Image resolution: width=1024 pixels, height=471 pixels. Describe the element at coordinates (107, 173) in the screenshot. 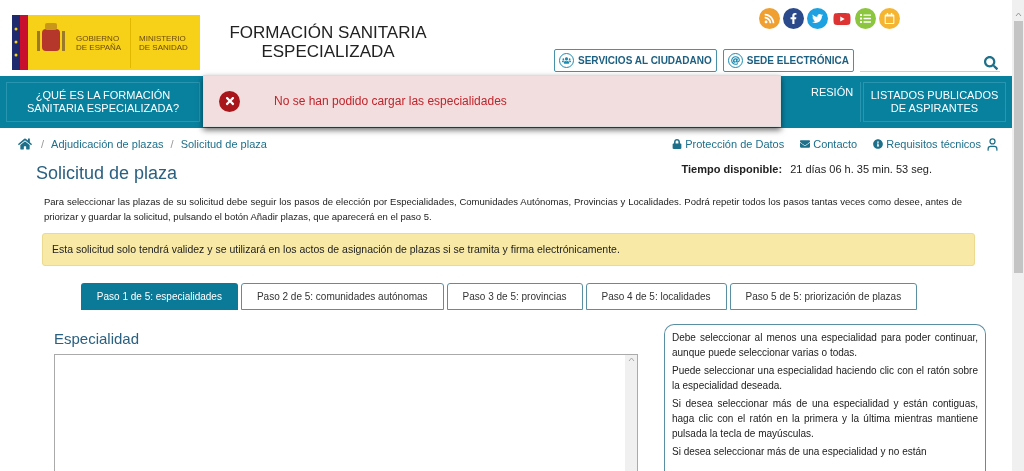

I see `page-title: Solicitud de plaza` at that location.